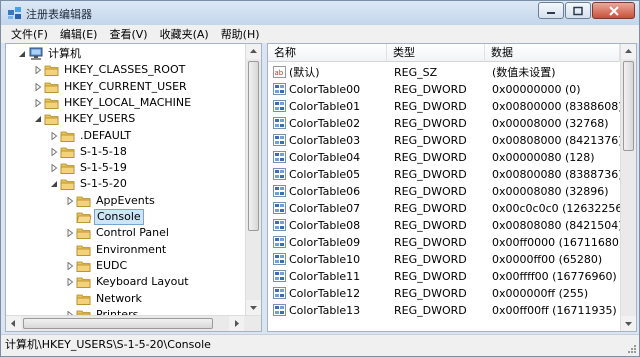 This screenshot has width=640, height=357. I want to click on list-scroll-down-button, so click(628, 323).